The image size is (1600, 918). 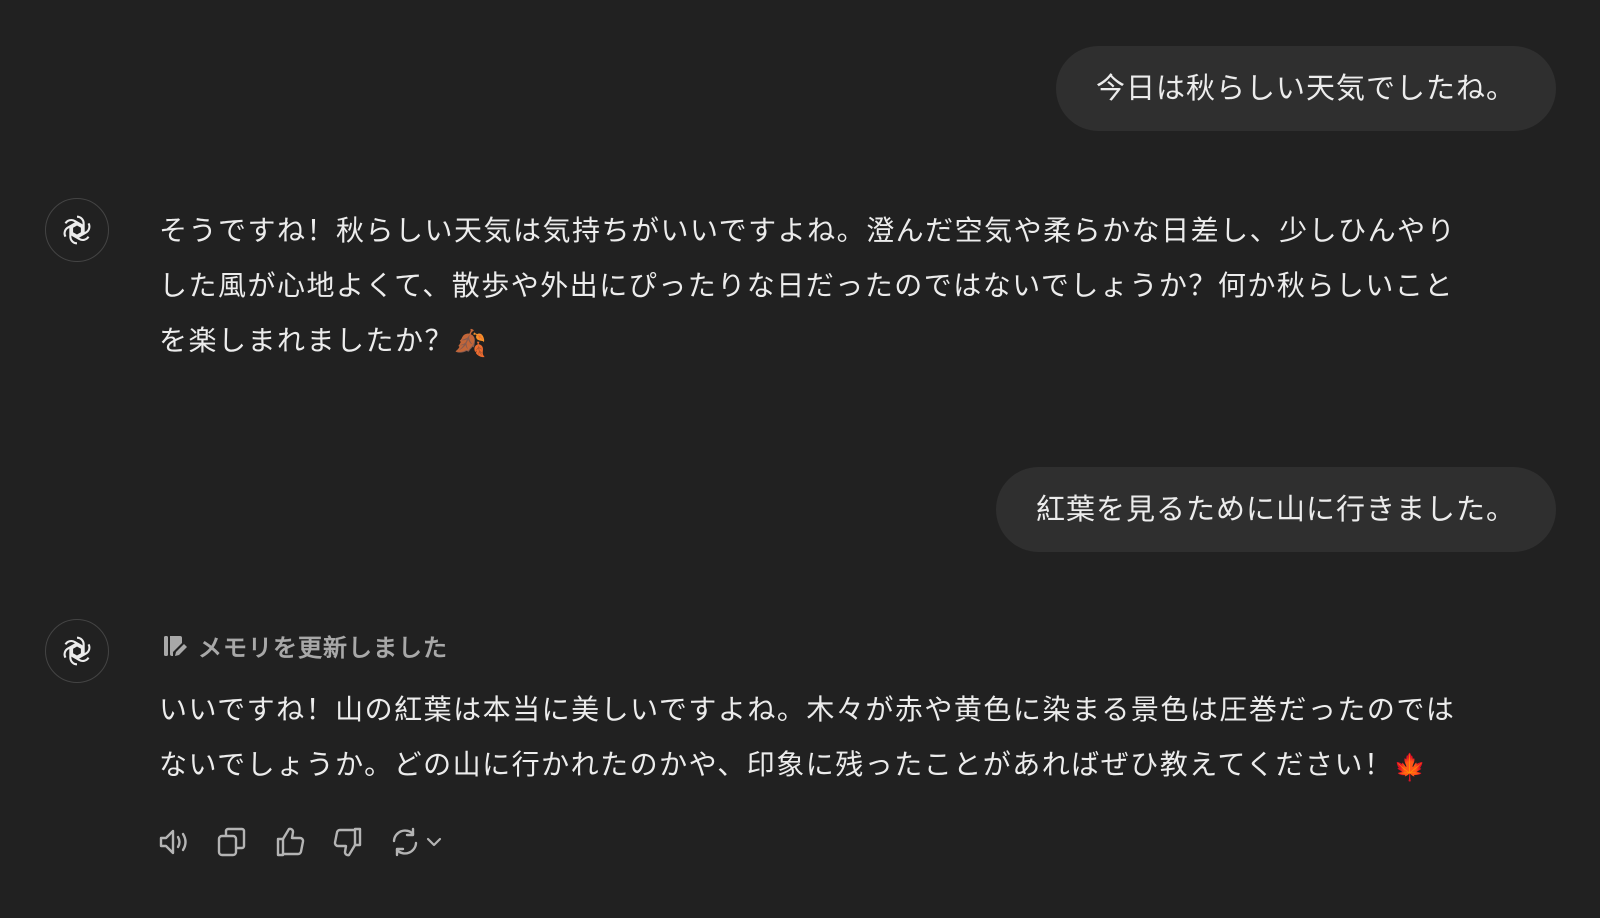 I want to click on read-aloud-button, so click(x=174, y=842).